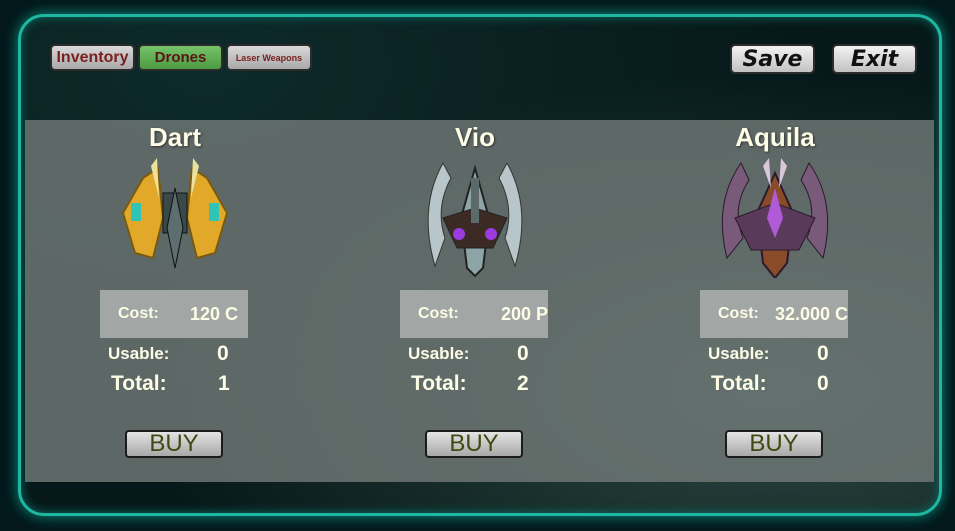 The width and height of the screenshot is (955, 531). I want to click on save-button: Save, so click(772, 59).